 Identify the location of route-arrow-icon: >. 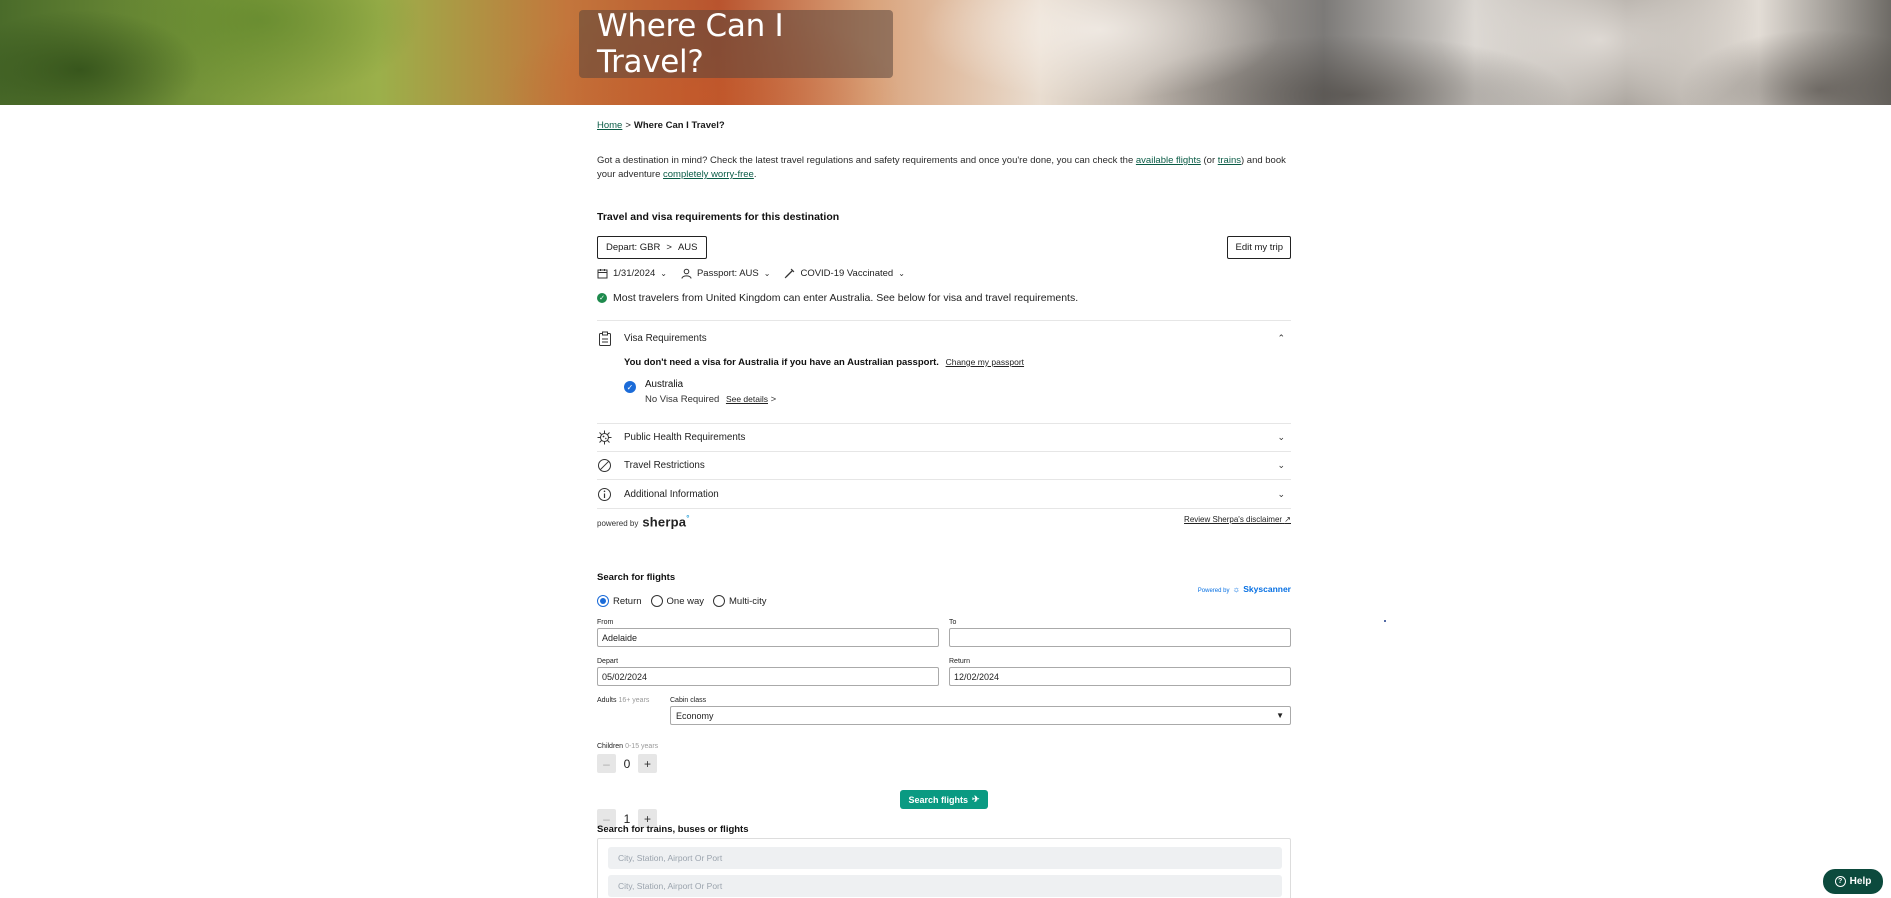
(669, 247).